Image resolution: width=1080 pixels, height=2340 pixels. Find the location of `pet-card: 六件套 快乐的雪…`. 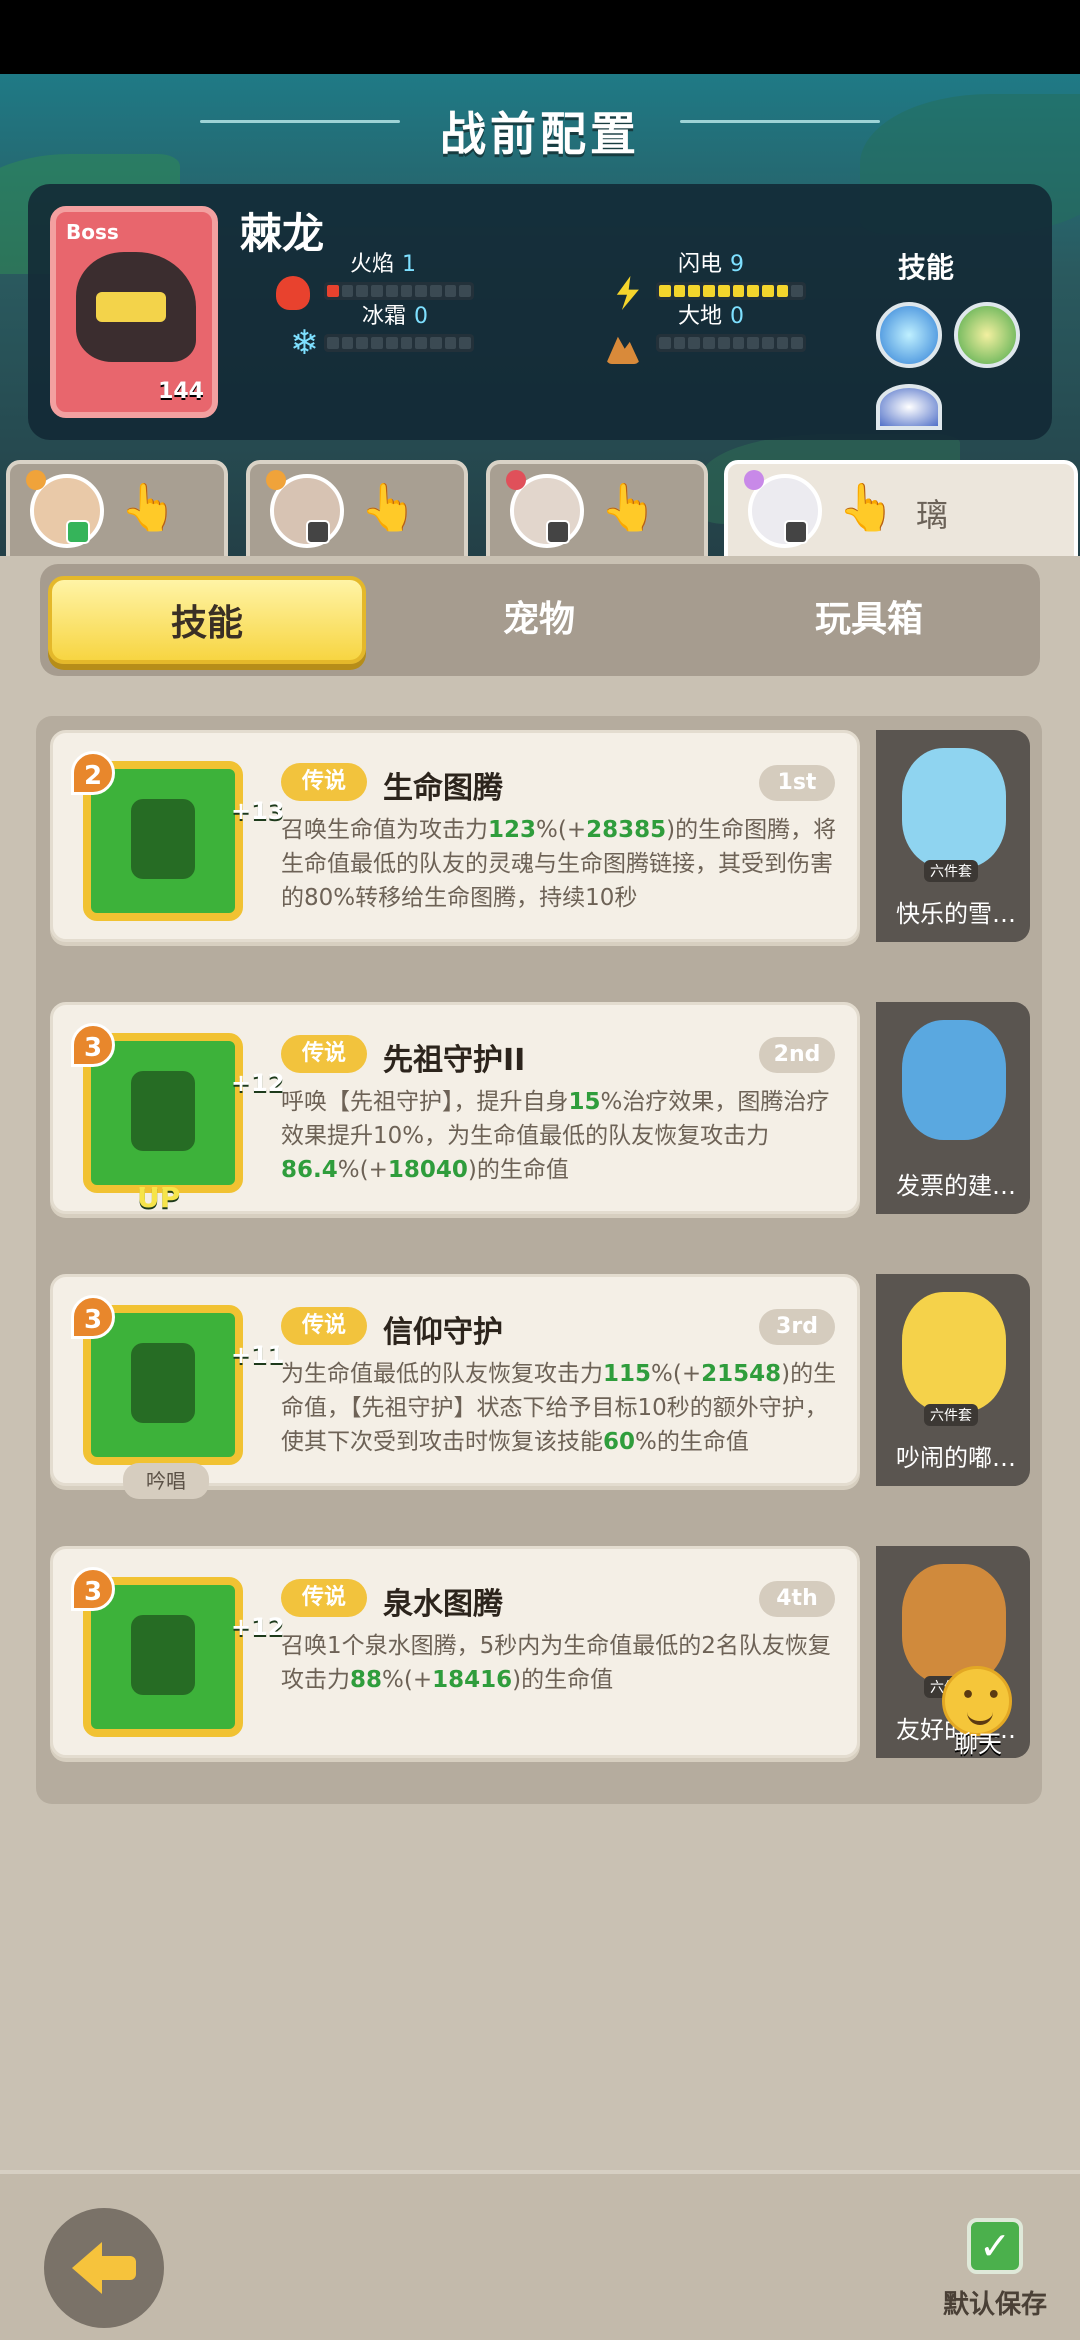

pet-card: 六件套 快乐的雪… is located at coordinates (953, 836).